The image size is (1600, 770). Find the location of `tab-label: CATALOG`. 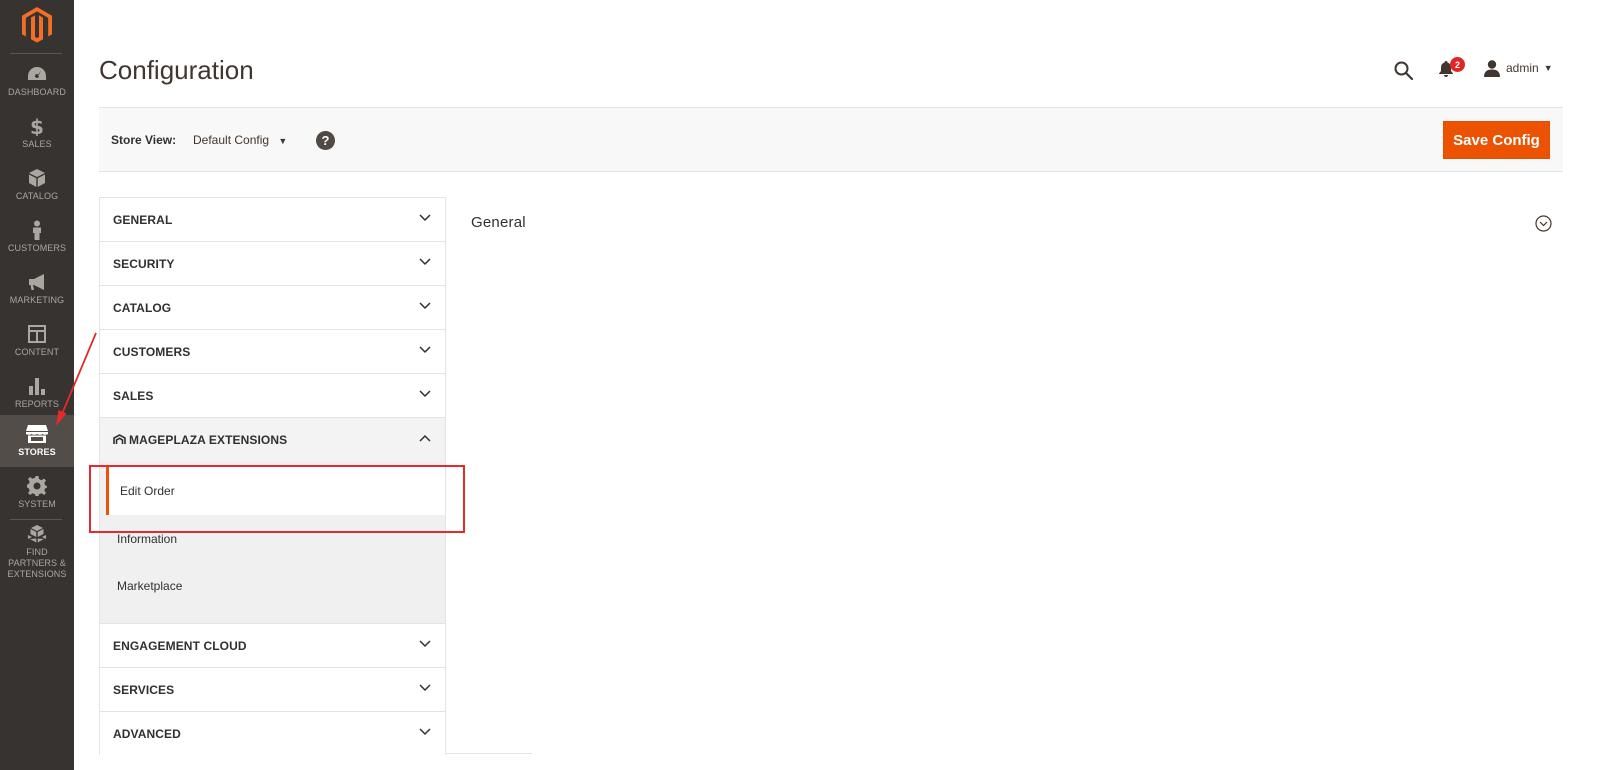

tab-label: CATALOG is located at coordinates (142, 307).